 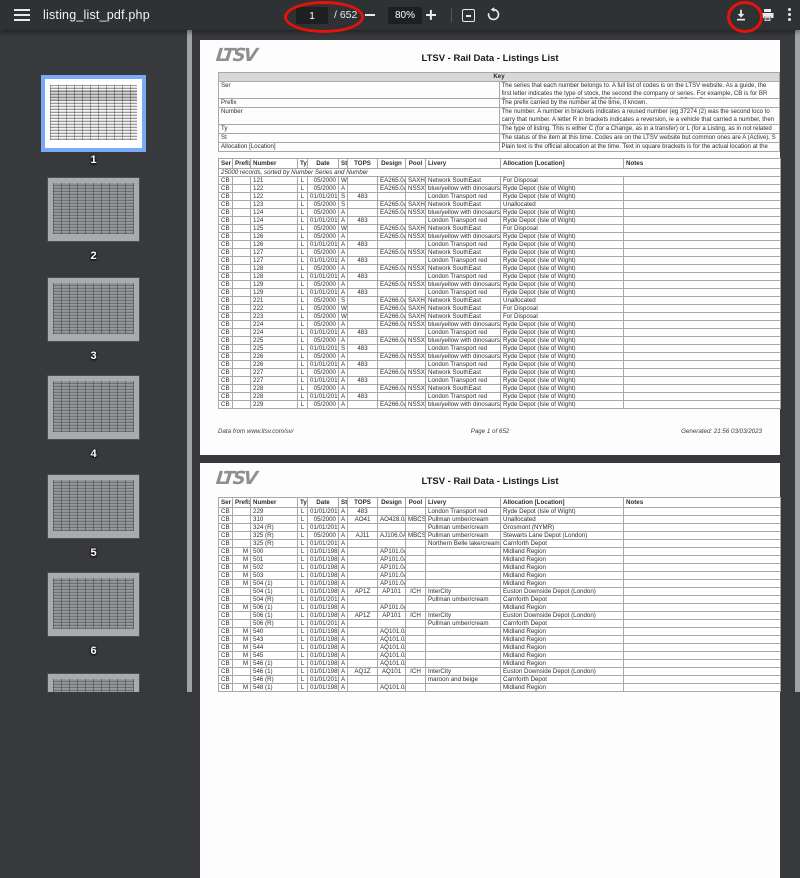 I want to click on minus-icon, so click(x=370, y=15).